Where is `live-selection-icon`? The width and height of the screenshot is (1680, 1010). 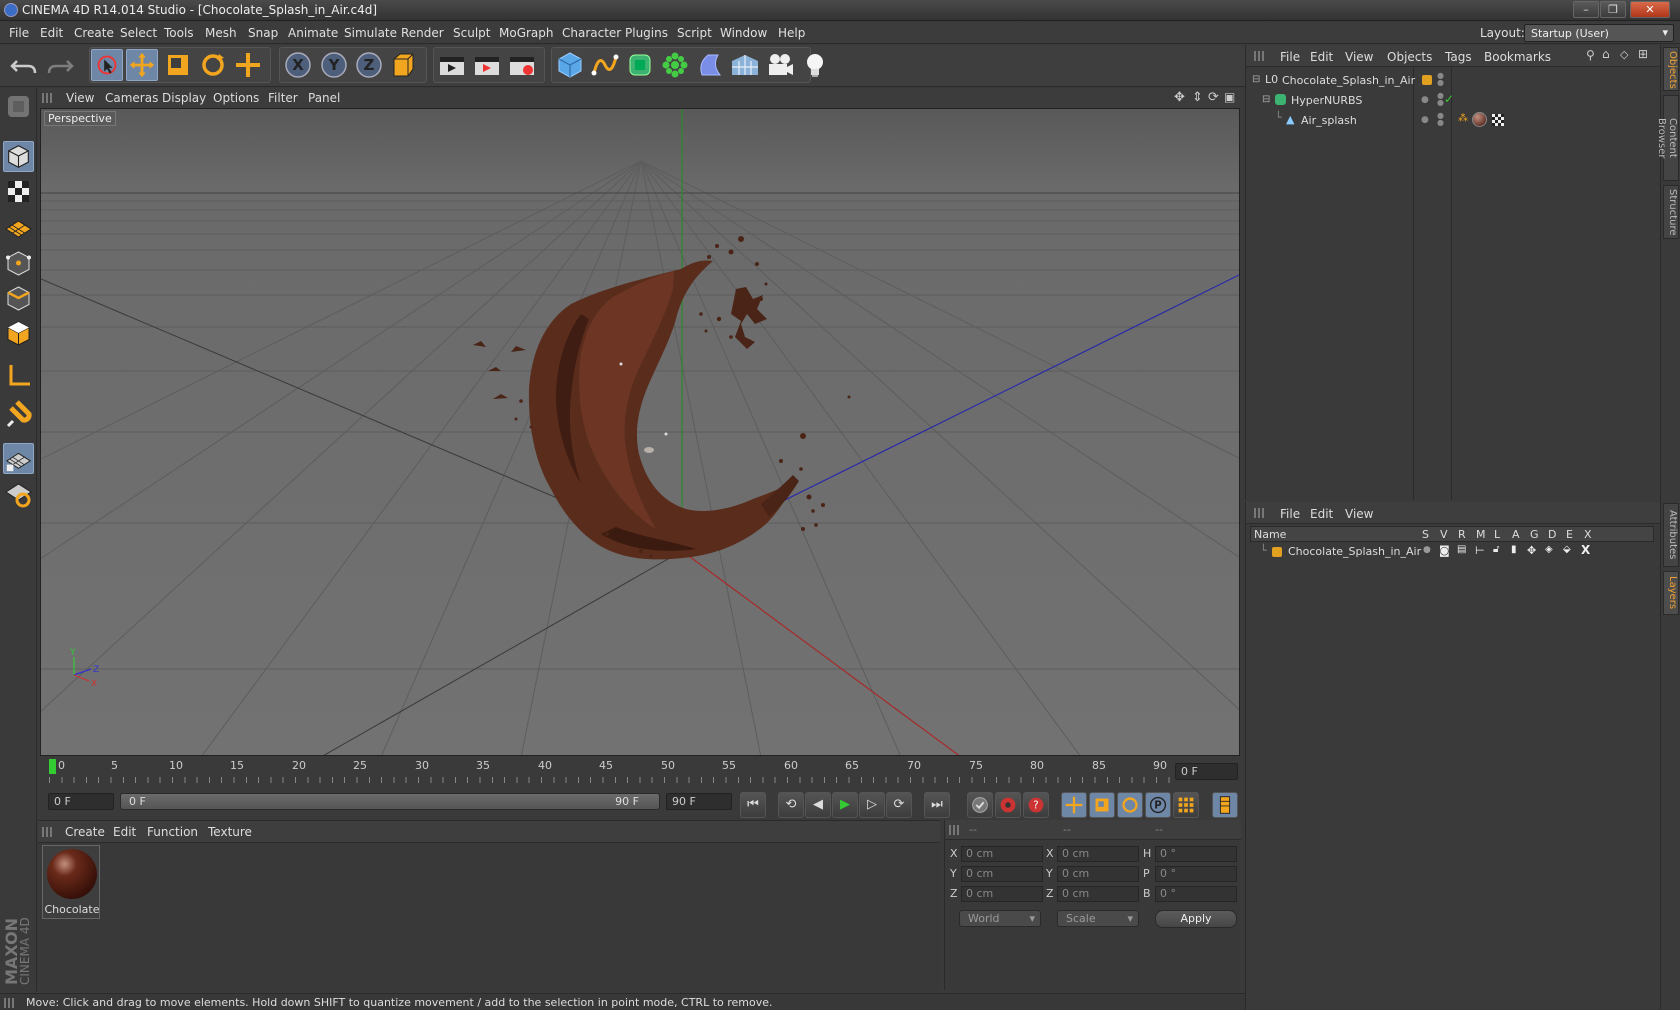
live-selection-icon is located at coordinates (107, 65).